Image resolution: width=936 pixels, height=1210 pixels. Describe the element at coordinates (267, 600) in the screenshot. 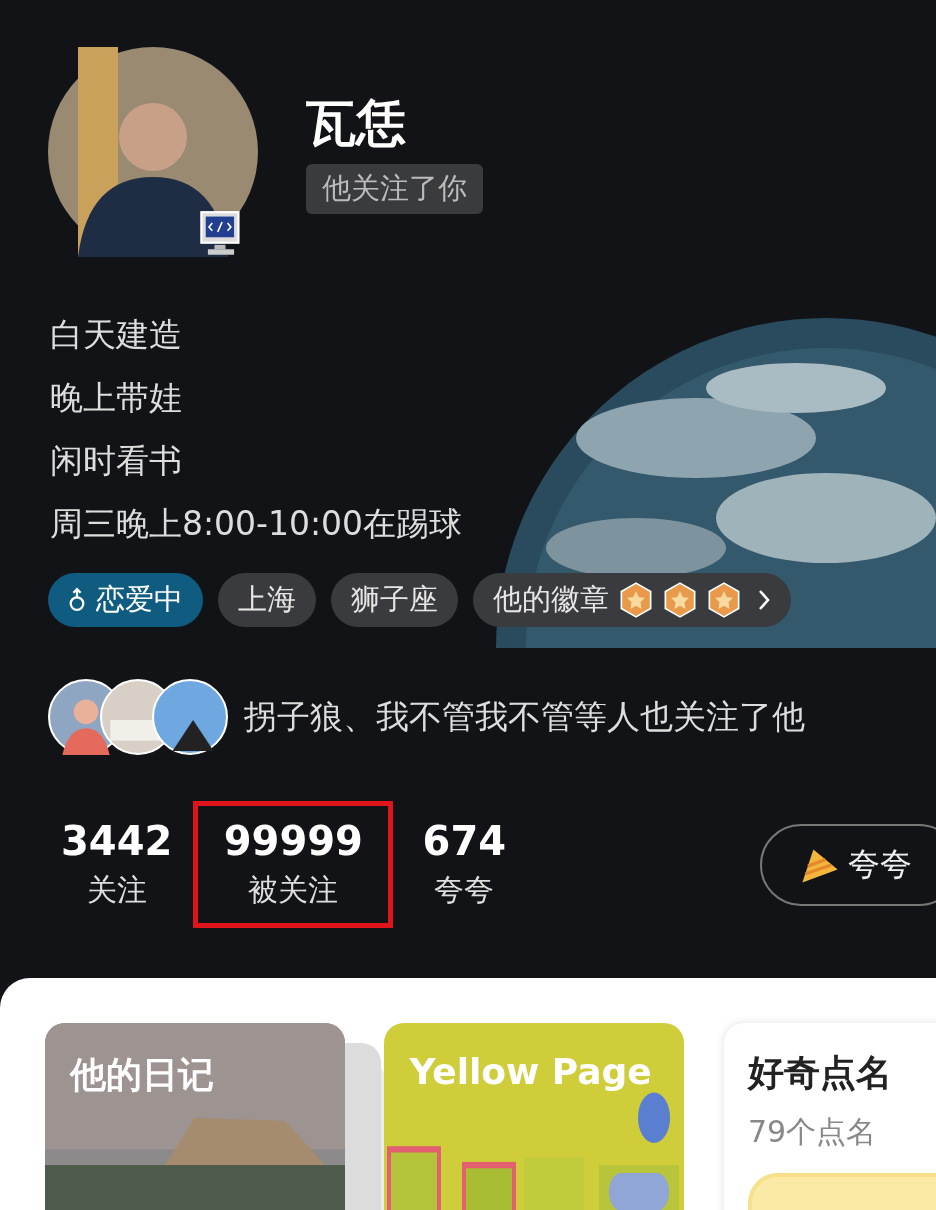

I see `info-tag: 上海` at that location.